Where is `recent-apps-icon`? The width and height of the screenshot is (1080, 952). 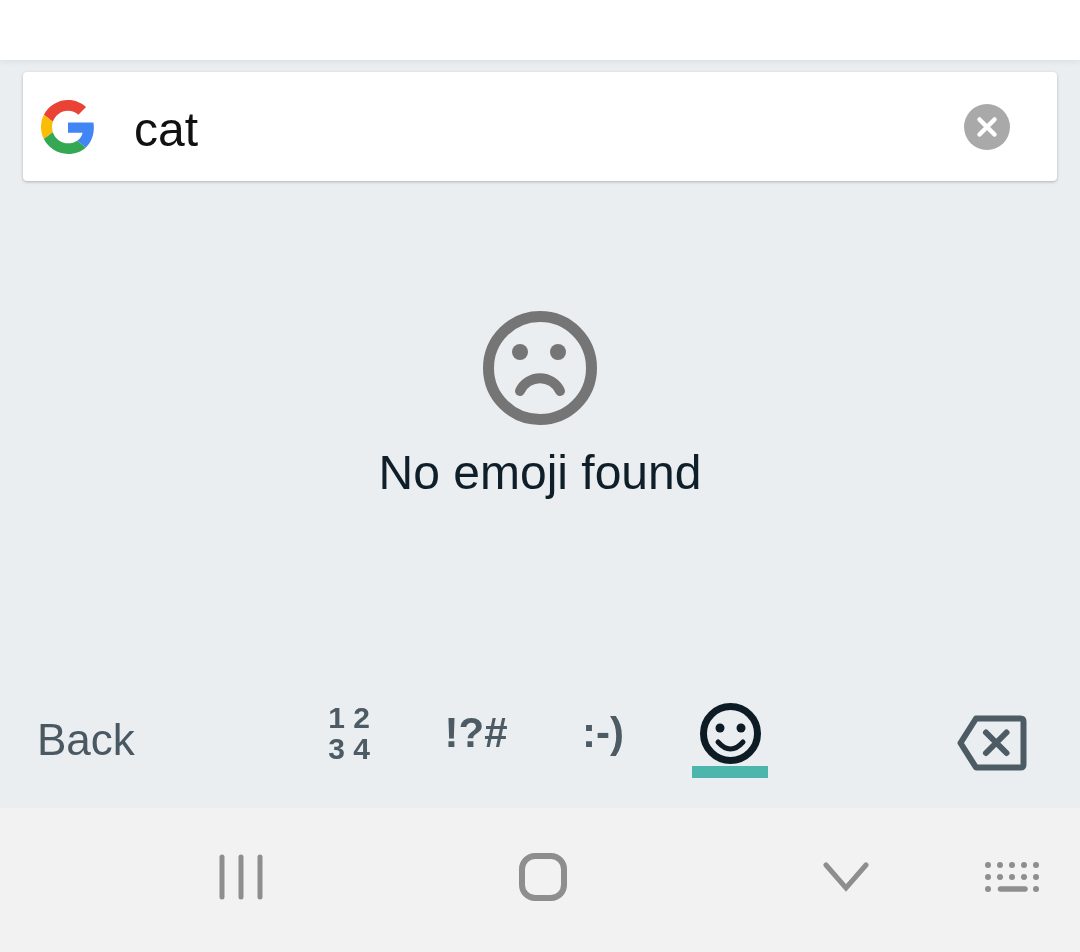
recent-apps-icon is located at coordinates (241, 876).